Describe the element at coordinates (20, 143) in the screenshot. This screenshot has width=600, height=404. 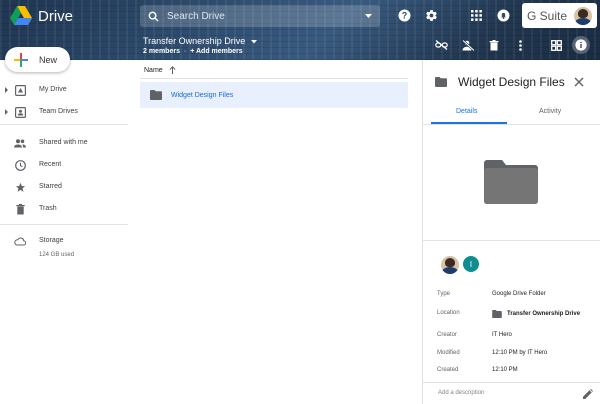
I see `people-icon` at that location.